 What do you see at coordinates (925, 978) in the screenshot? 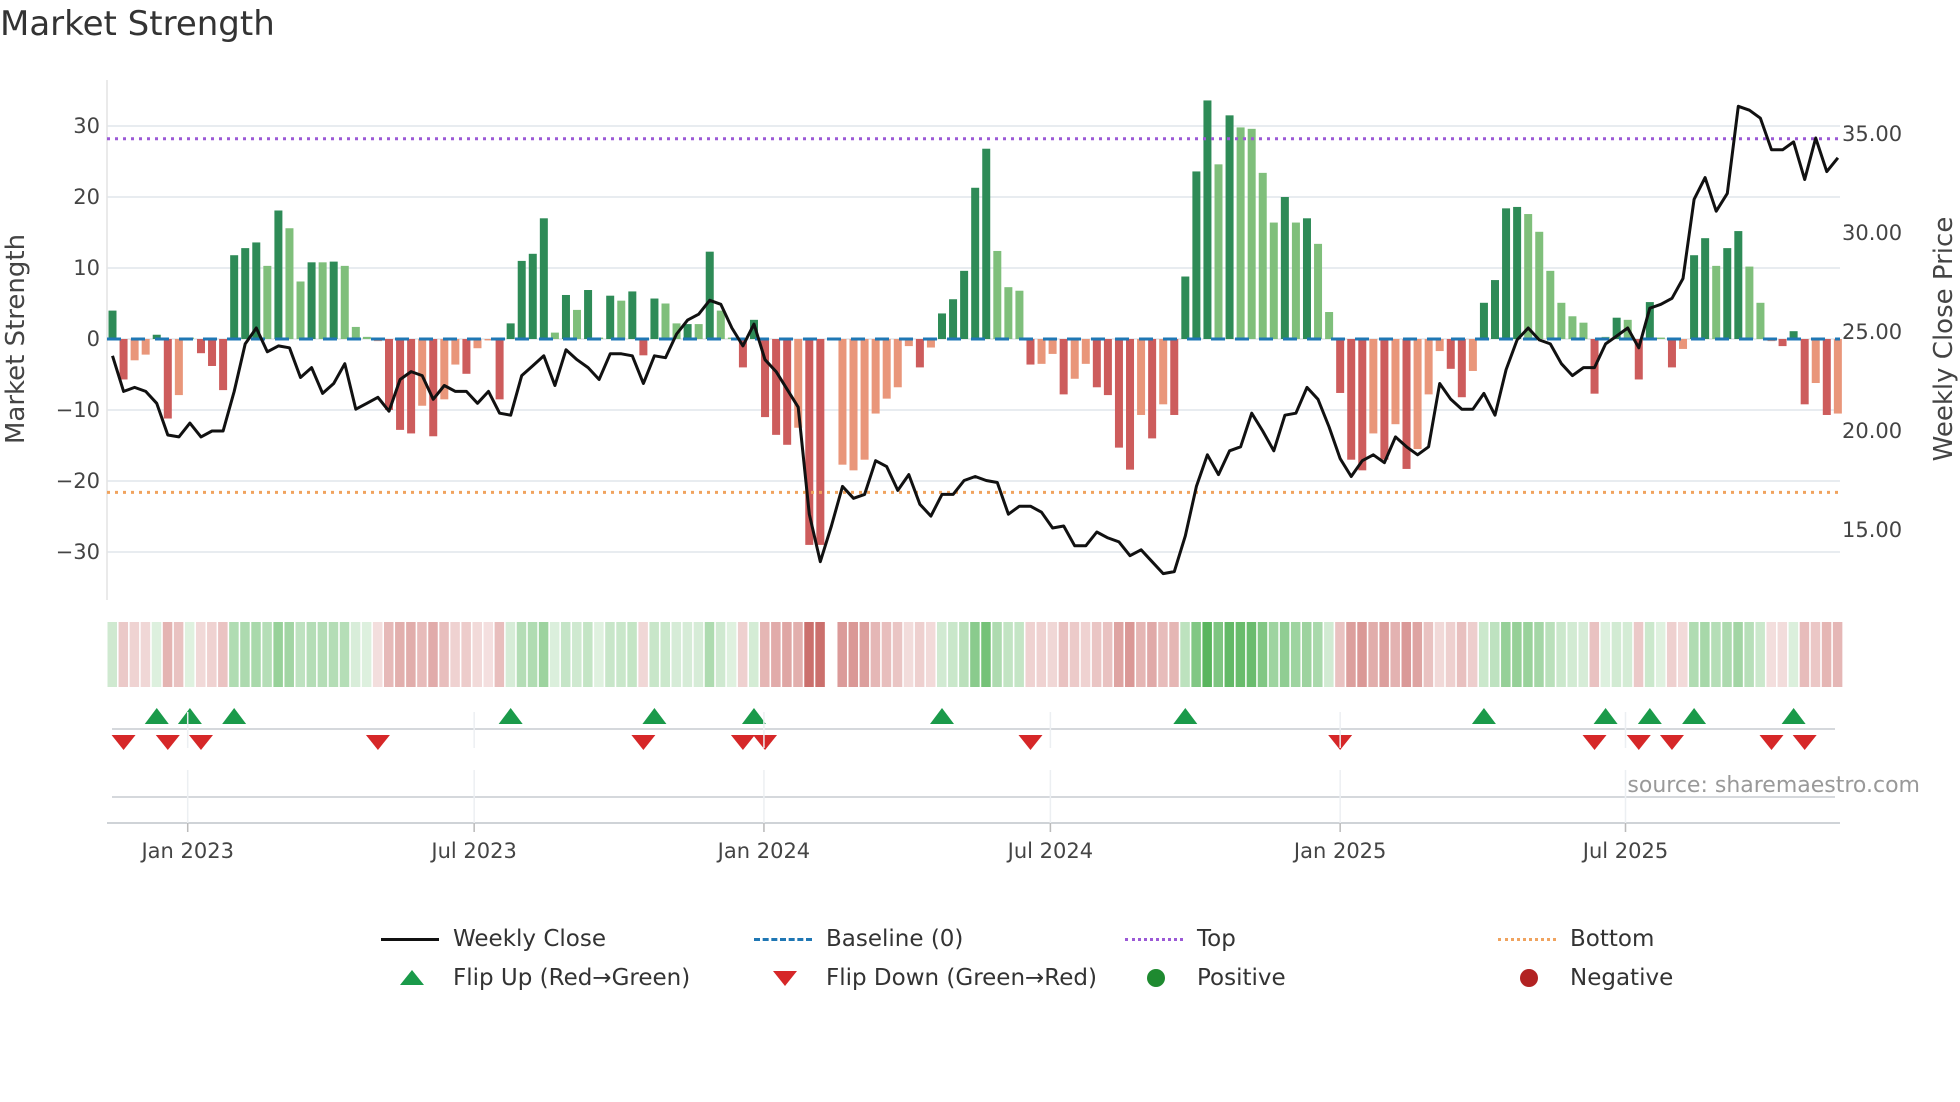
I see `legend-flip-down: Flip Down (Green→Red)` at bounding box center [925, 978].